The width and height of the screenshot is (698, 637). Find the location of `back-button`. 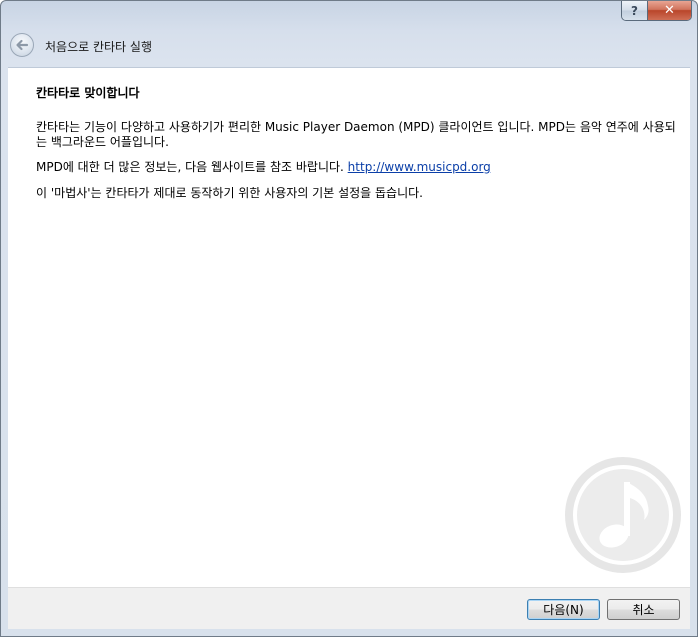

back-button is located at coordinates (22, 45).